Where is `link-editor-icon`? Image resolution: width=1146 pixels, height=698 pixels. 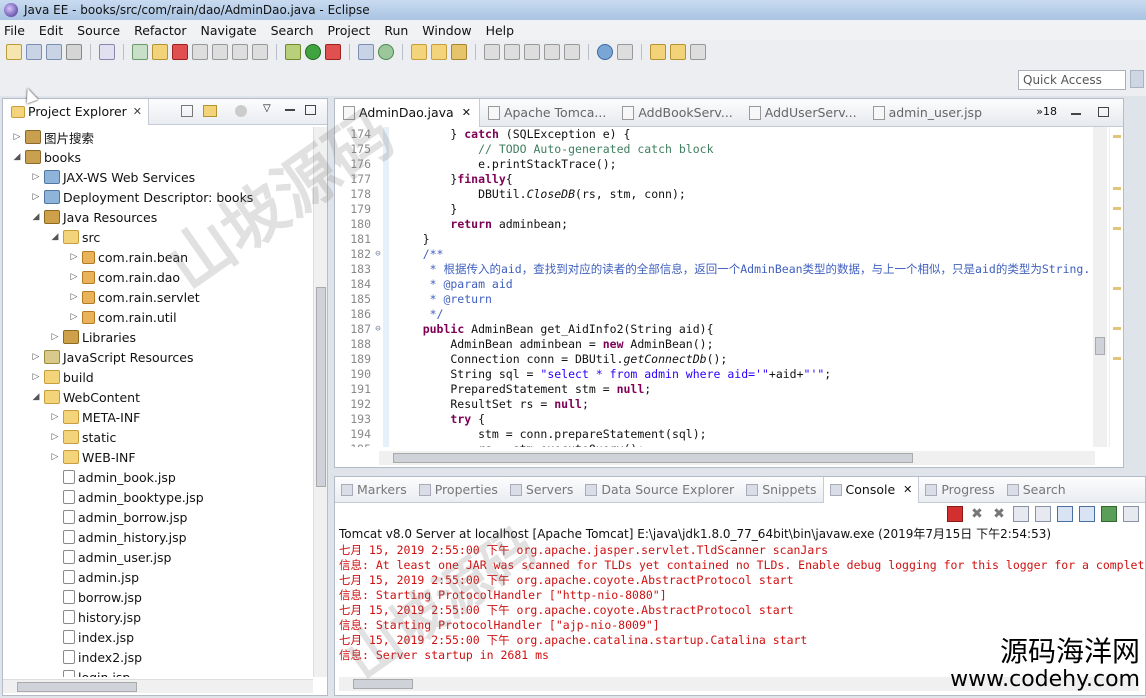 link-editor-icon is located at coordinates (210, 111).